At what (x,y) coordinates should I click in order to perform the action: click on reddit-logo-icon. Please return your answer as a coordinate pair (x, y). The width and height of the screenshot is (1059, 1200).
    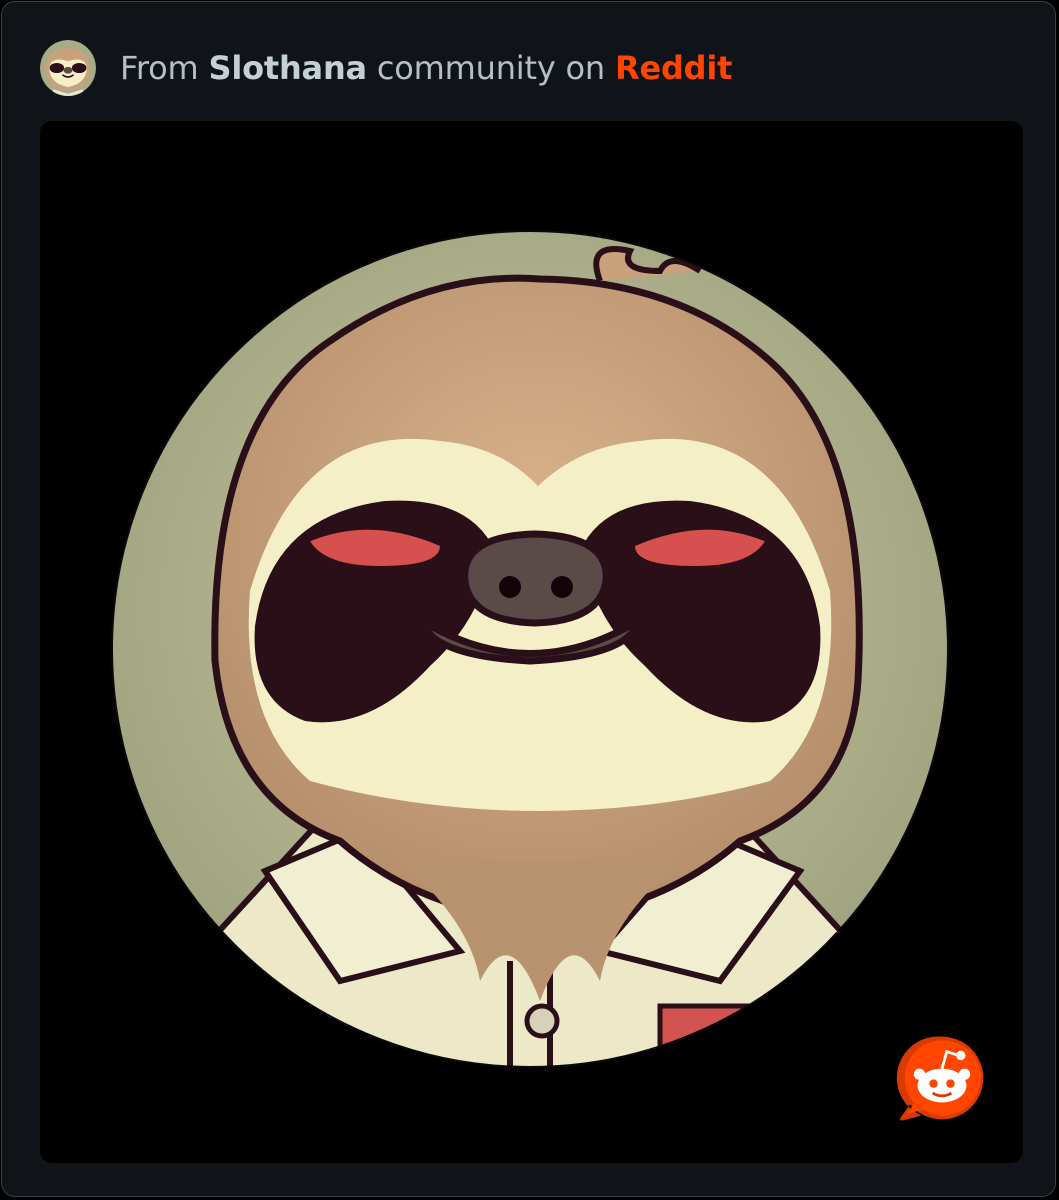
    Looking at the image, I should click on (942, 1078).